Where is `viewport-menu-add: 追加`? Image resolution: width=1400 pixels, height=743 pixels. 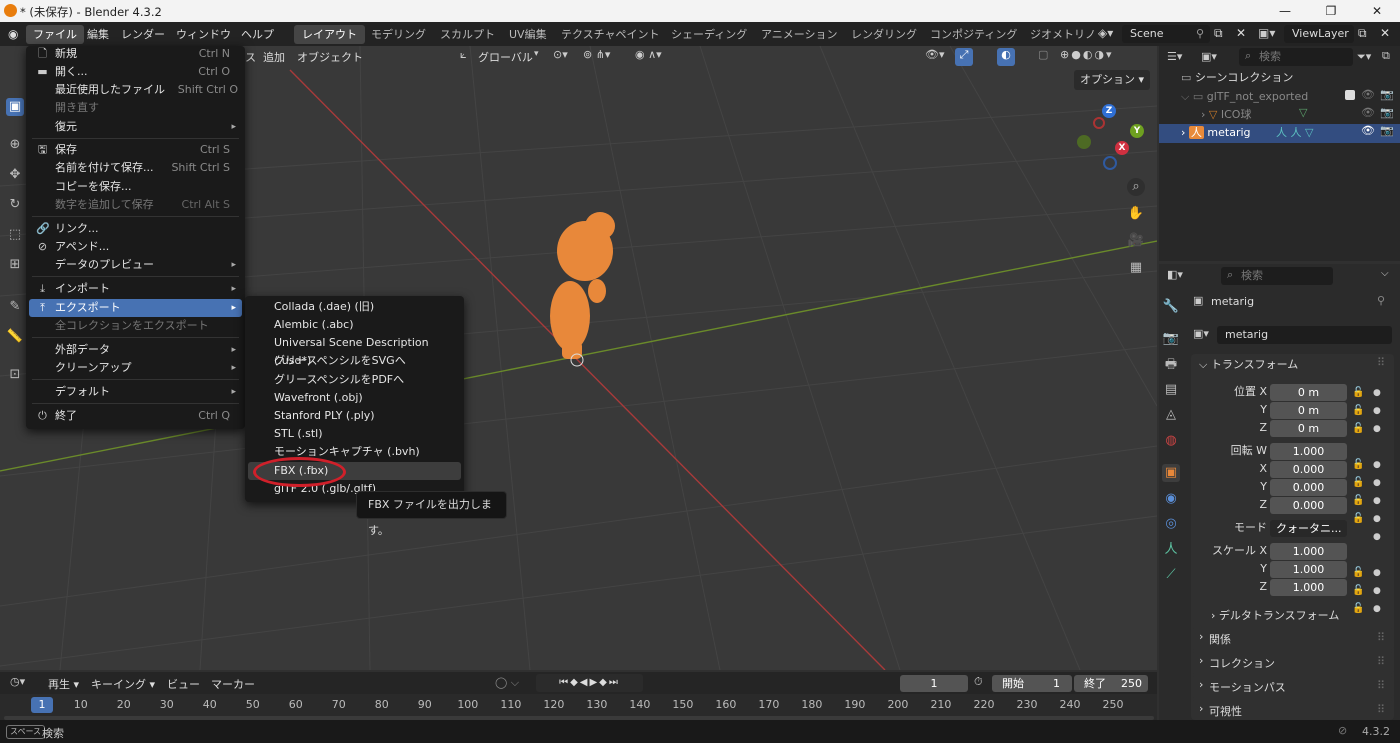
viewport-menu-add: 追加 is located at coordinates (274, 57).